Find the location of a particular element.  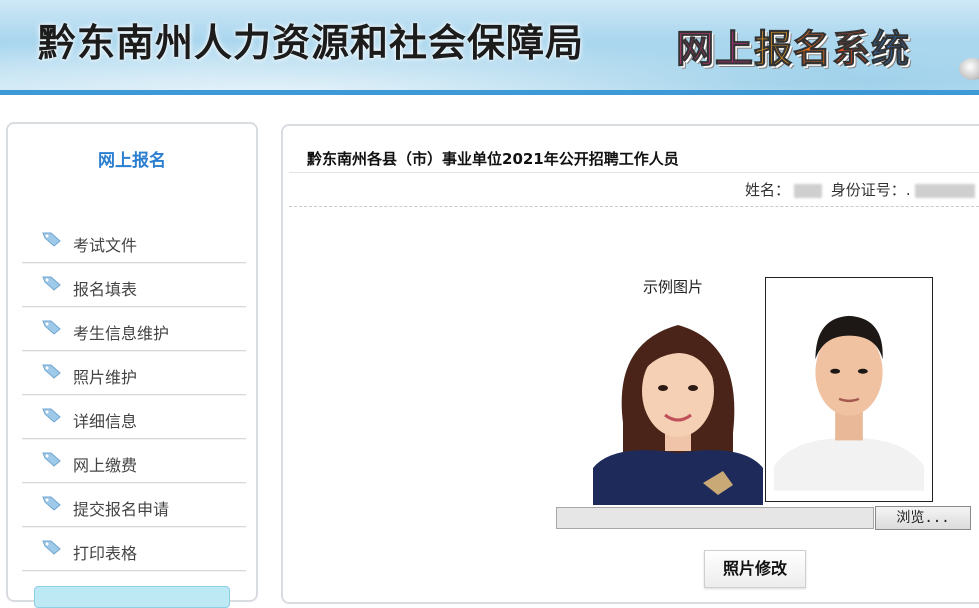

sidebar-bottom-button is located at coordinates (132, 597).